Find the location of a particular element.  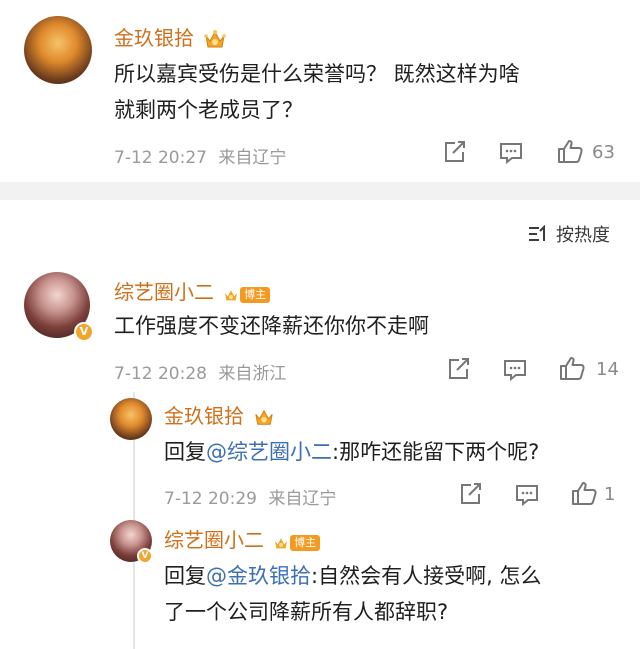

comment-time: 7-12 20:28 is located at coordinates (160, 374).